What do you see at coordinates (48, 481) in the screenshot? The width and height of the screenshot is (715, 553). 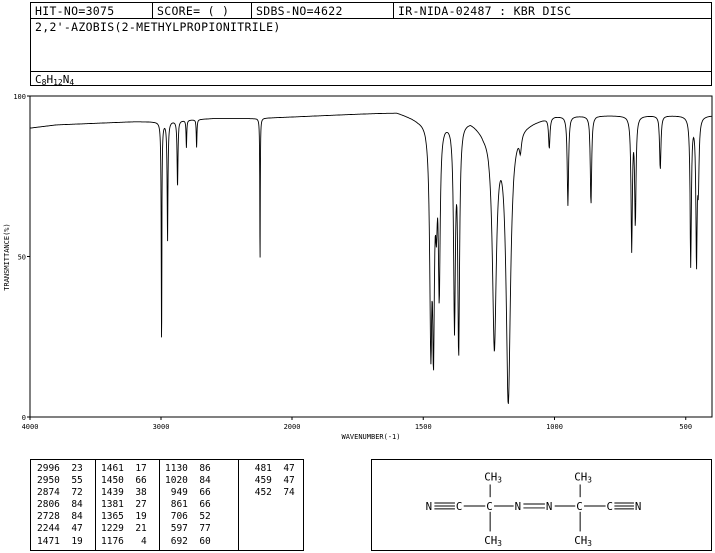 I see `peak-wavenumber: 2950` at bounding box center [48, 481].